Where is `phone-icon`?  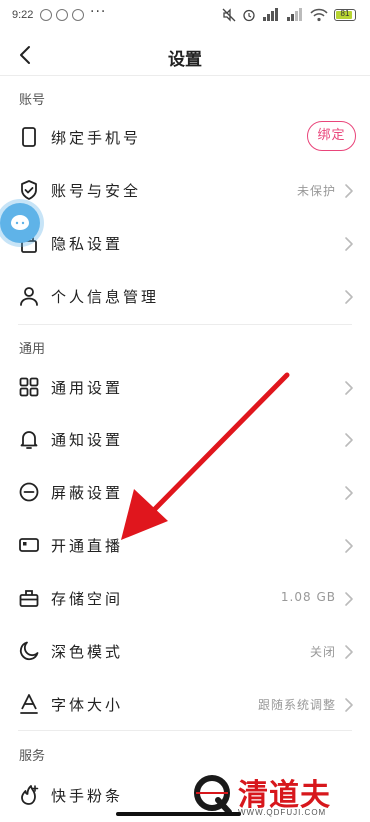 phone-icon is located at coordinates (29, 137).